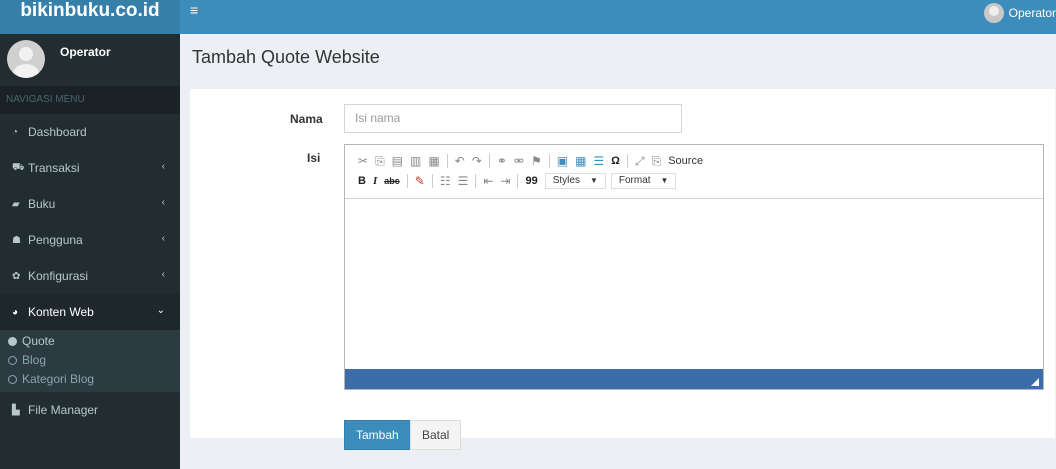 This screenshot has width=1056, height=469. I want to click on horizontal-line-icon: ☰, so click(598, 161).